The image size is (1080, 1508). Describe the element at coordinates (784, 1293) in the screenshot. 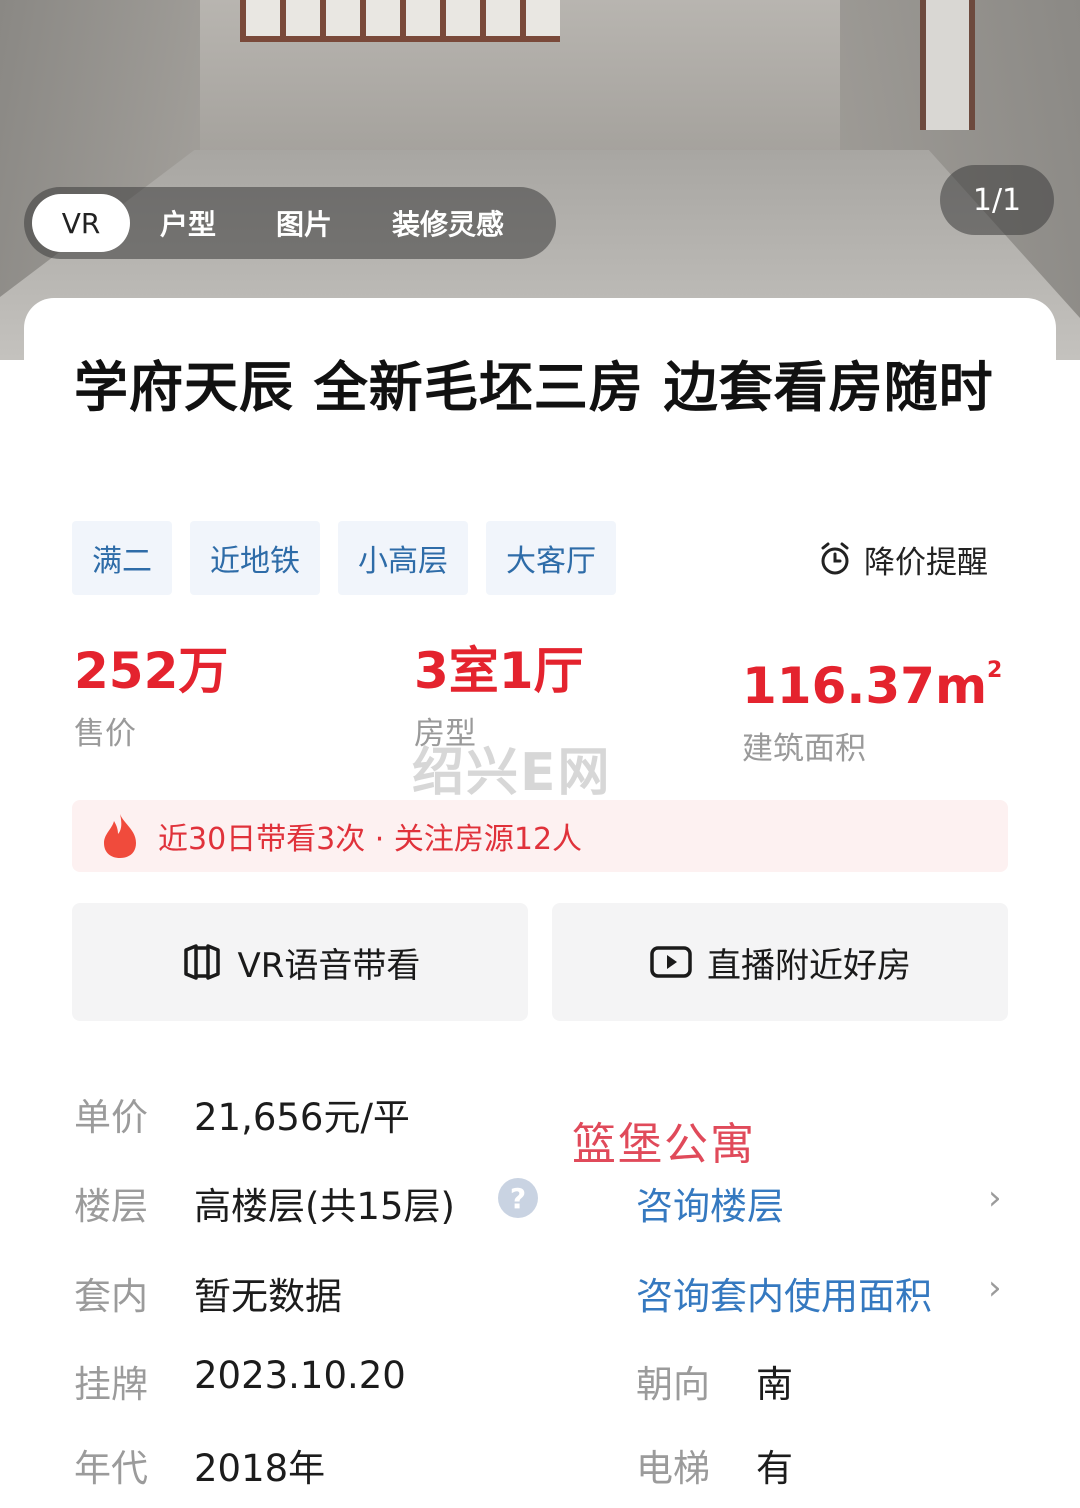

I see `consult-inner-area-link: 咨询套内使用面积` at that location.